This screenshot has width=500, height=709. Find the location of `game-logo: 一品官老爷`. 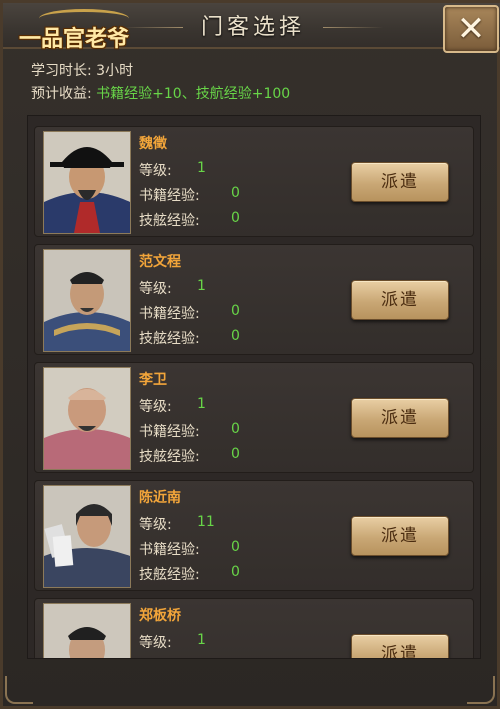

game-logo: 一品官老爷 is located at coordinates (82, 31).